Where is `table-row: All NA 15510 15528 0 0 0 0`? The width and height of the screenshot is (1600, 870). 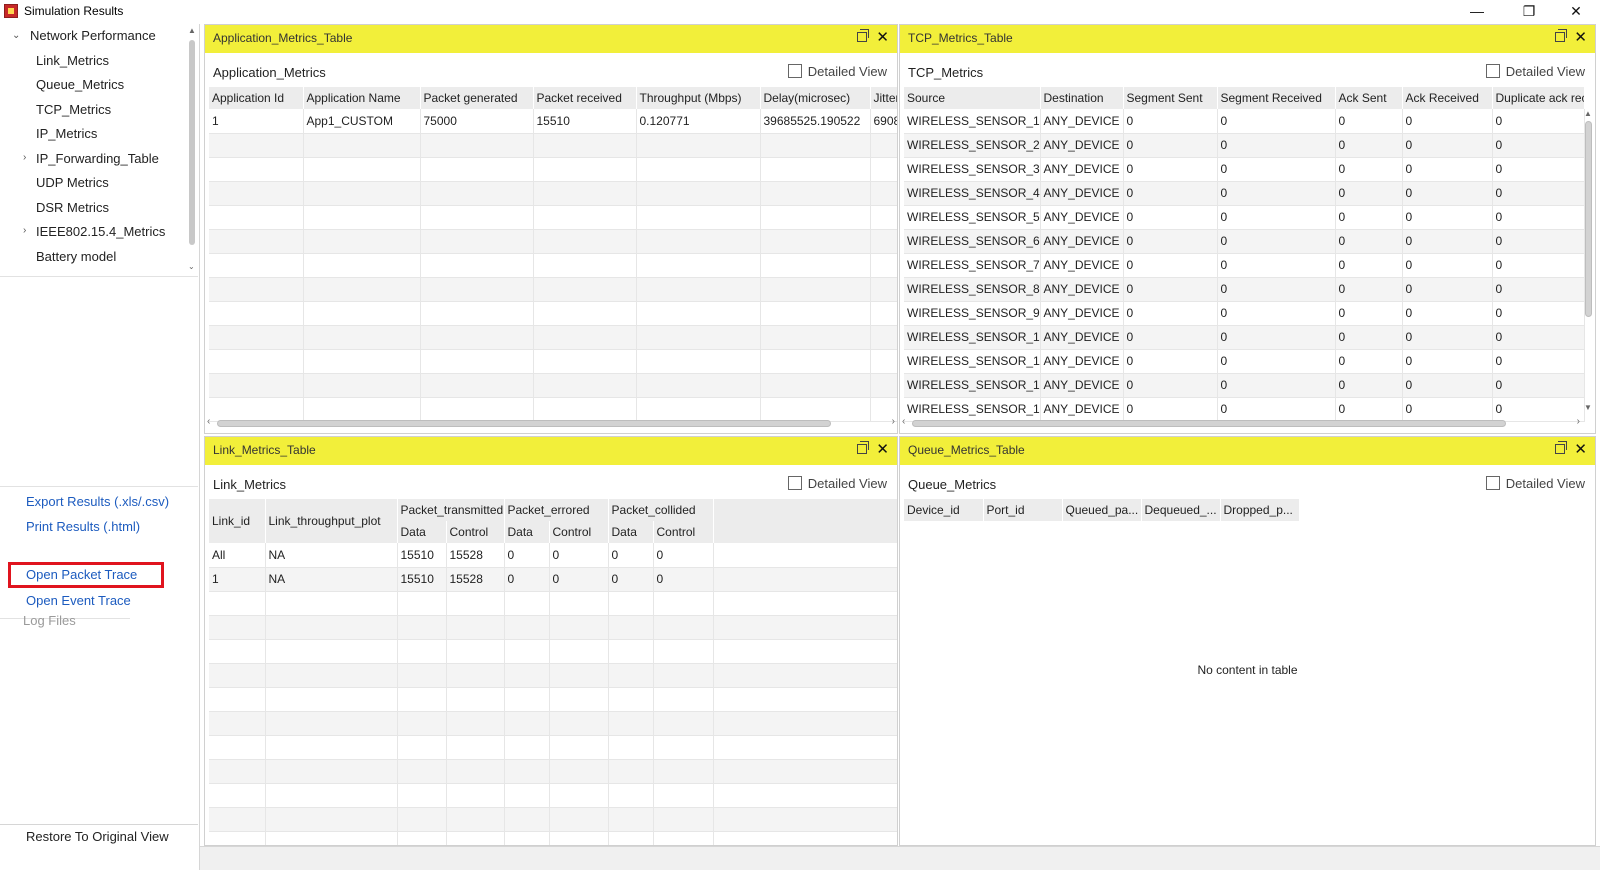
table-row: All NA 15510 15528 0 0 0 0 is located at coordinates (553, 555).